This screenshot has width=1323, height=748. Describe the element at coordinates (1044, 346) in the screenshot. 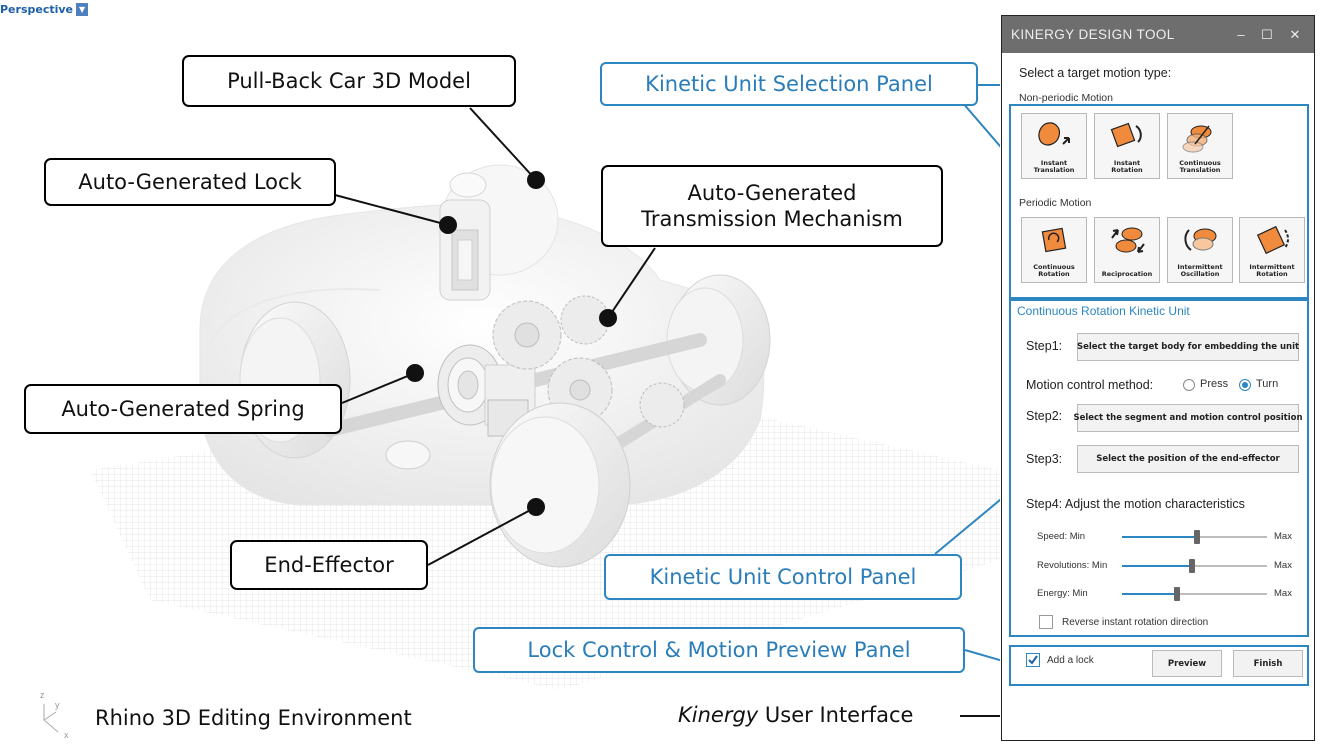

I see `step1-label: Step1:` at that location.